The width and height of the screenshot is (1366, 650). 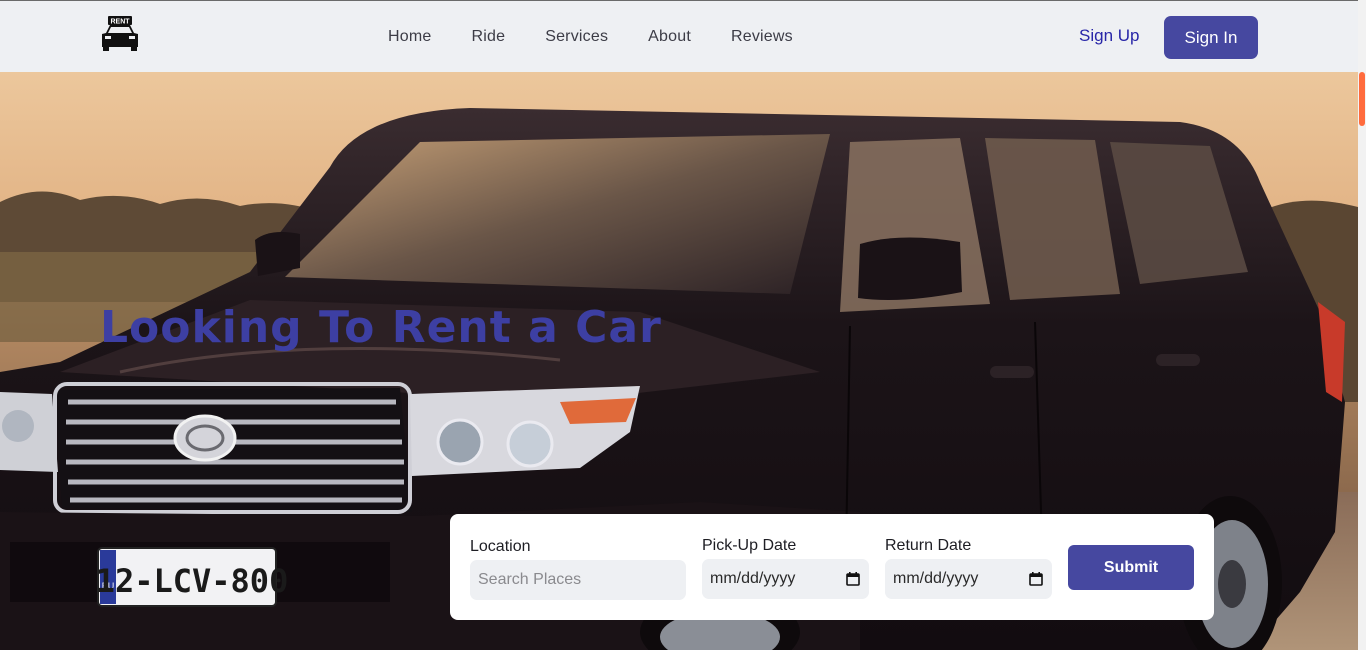 I want to click on rent-car-icon: RENT, so click(x=120, y=34).